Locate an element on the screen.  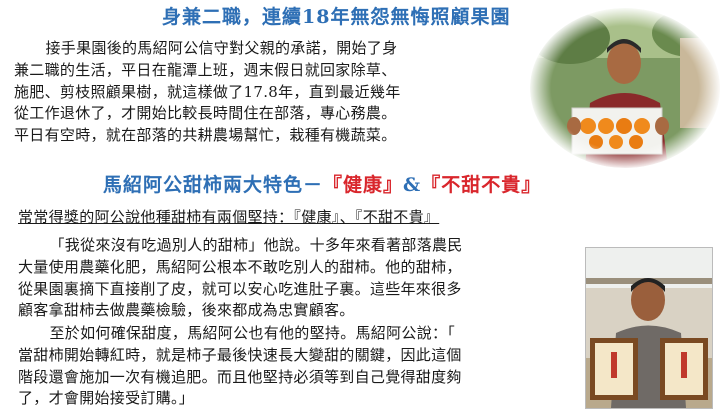
section2-title-highlight-health: 『健康』 is located at coordinates (363, 185).